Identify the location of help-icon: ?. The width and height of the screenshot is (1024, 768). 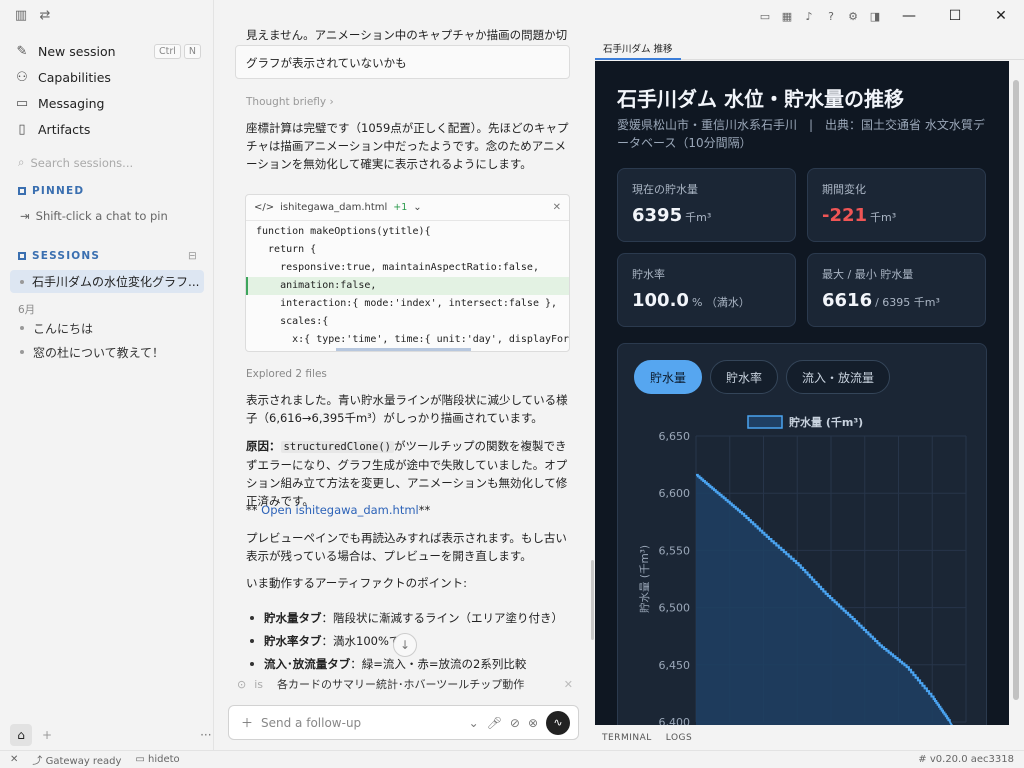
(831, 16).